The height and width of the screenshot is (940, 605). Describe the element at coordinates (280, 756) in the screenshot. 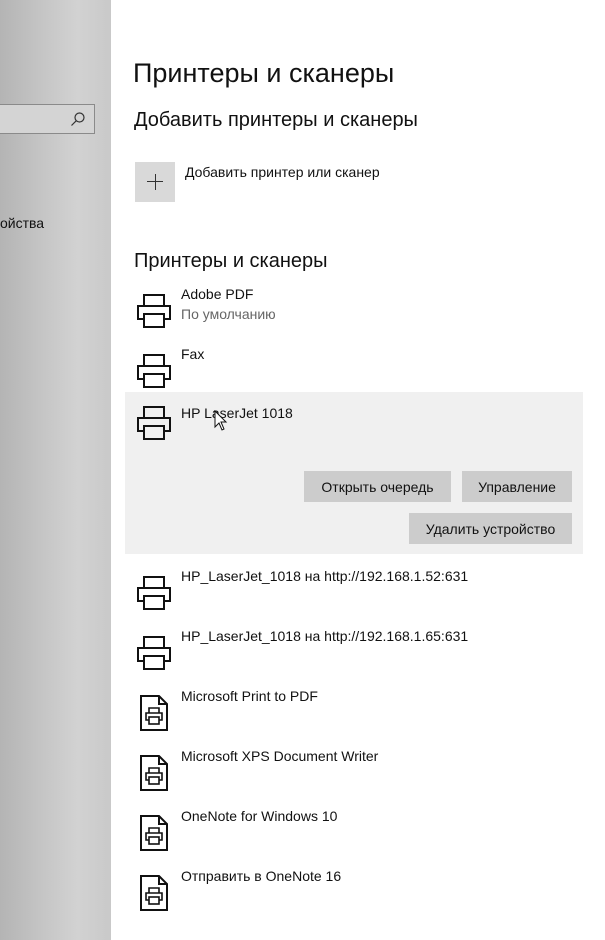

I see `device-name: Microsoft XPS Document Writer` at that location.